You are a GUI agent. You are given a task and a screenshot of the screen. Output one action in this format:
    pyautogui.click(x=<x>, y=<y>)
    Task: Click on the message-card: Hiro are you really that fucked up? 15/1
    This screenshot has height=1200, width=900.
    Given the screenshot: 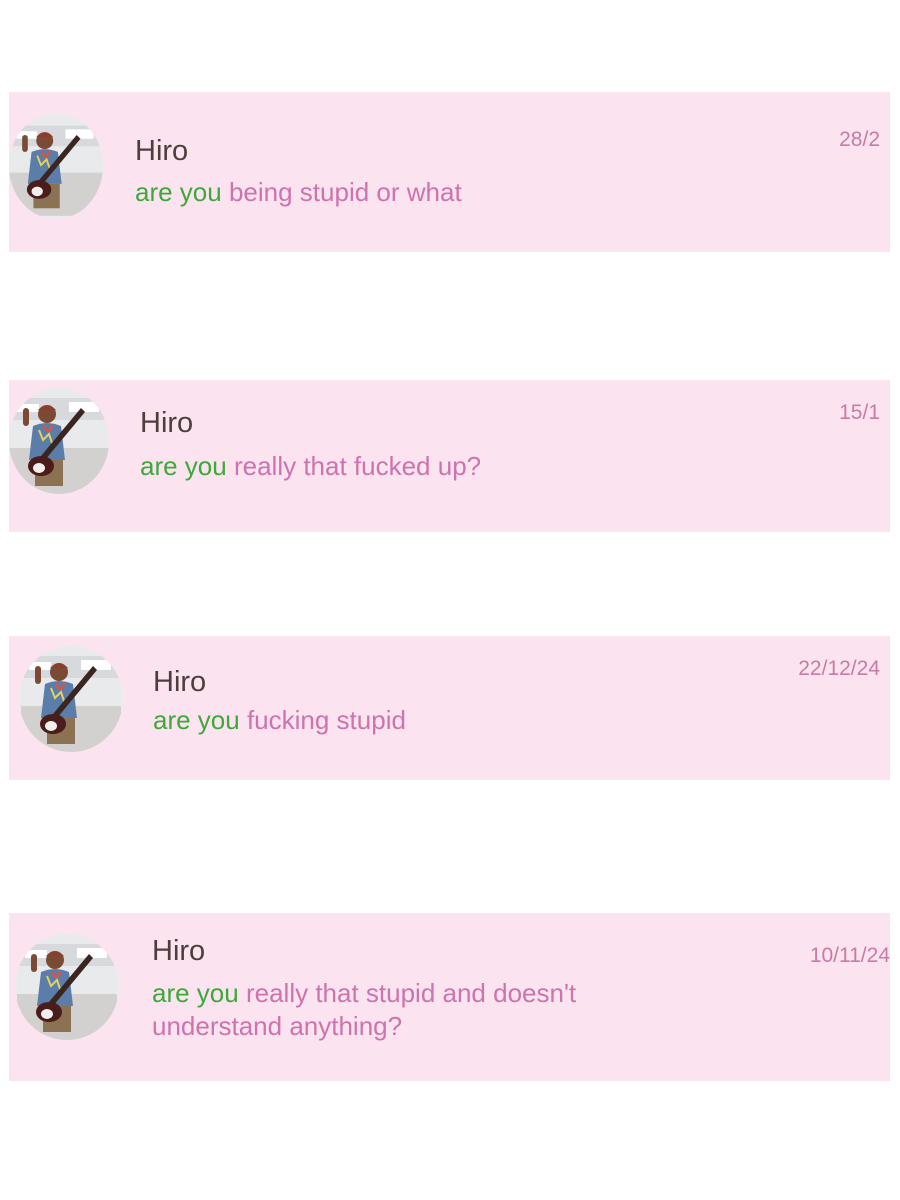 What is the action you would take?
    pyautogui.click(x=449, y=456)
    